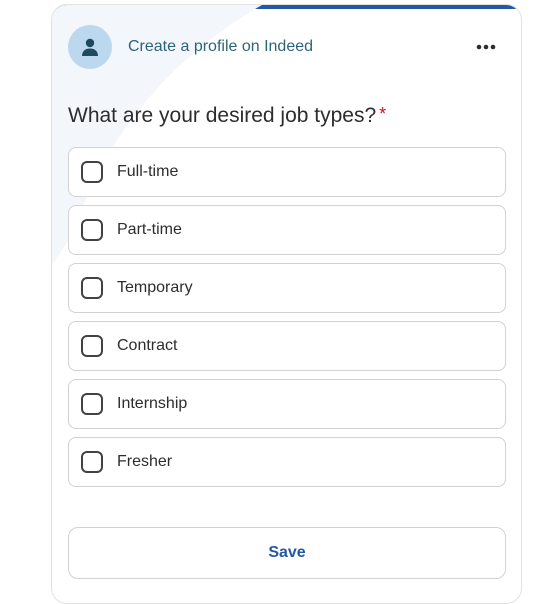 The image size is (540, 604). Describe the element at coordinates (155, 287) in the screenshot. I see `option-label: Temporary` at that location.